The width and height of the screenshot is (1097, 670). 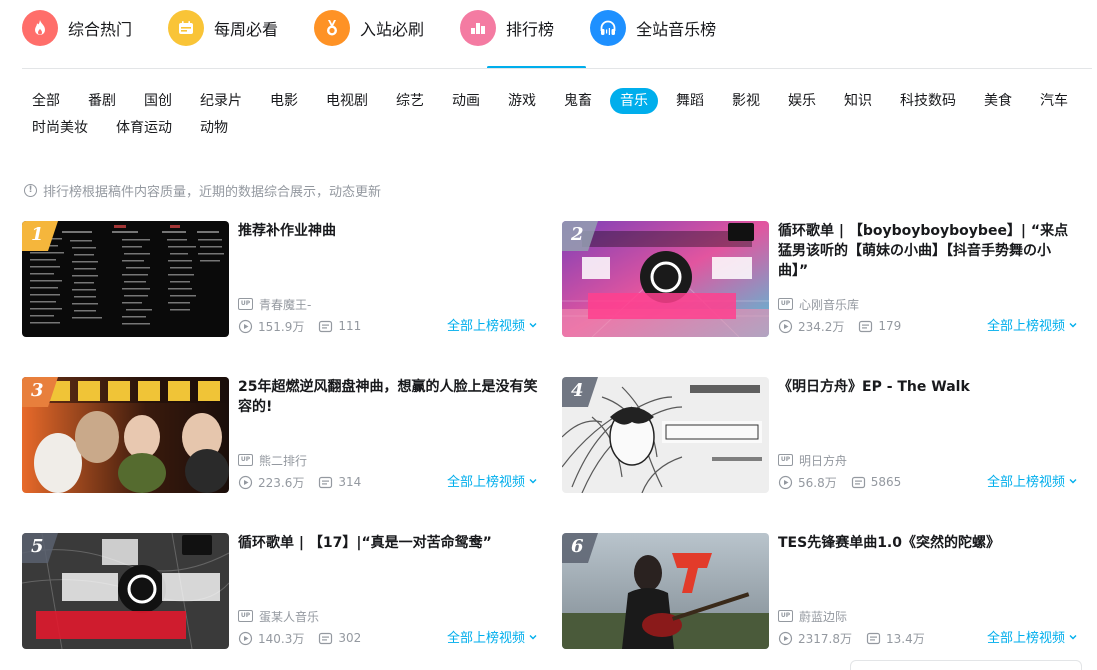 I want to click on video-thumbnail: 2, so click(x=665, y=279).